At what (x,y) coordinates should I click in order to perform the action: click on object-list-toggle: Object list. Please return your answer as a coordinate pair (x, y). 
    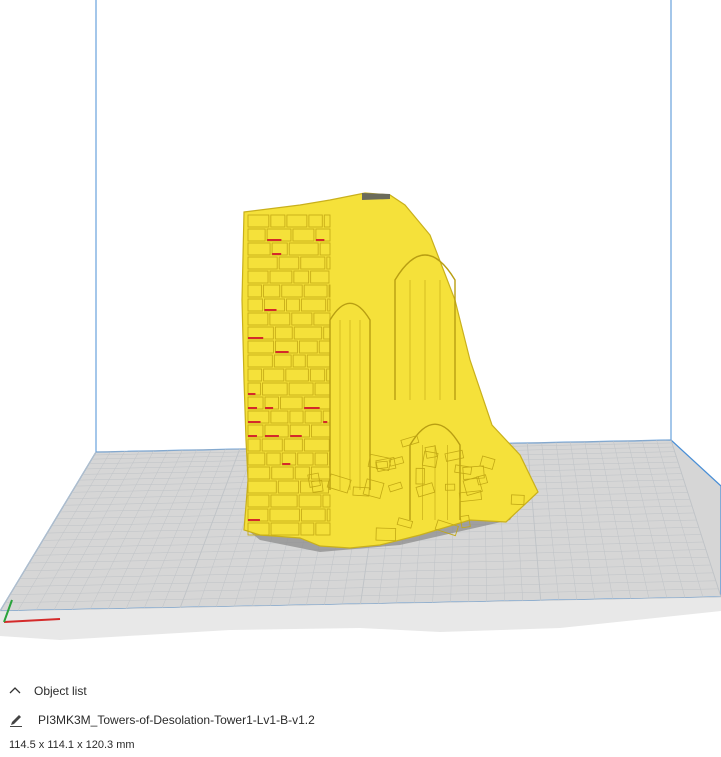
    Looking at the image, I should click on (47, 691).